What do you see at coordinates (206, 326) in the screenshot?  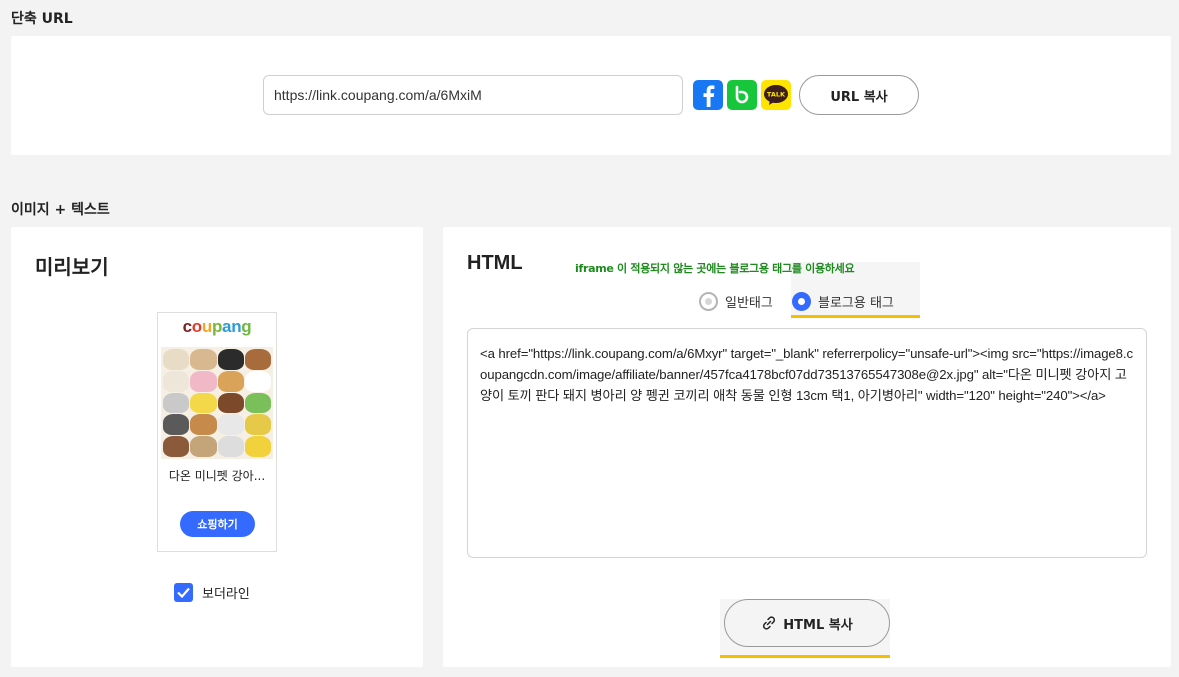 I see `brand-letter: u` at bounding box center [206, 326].